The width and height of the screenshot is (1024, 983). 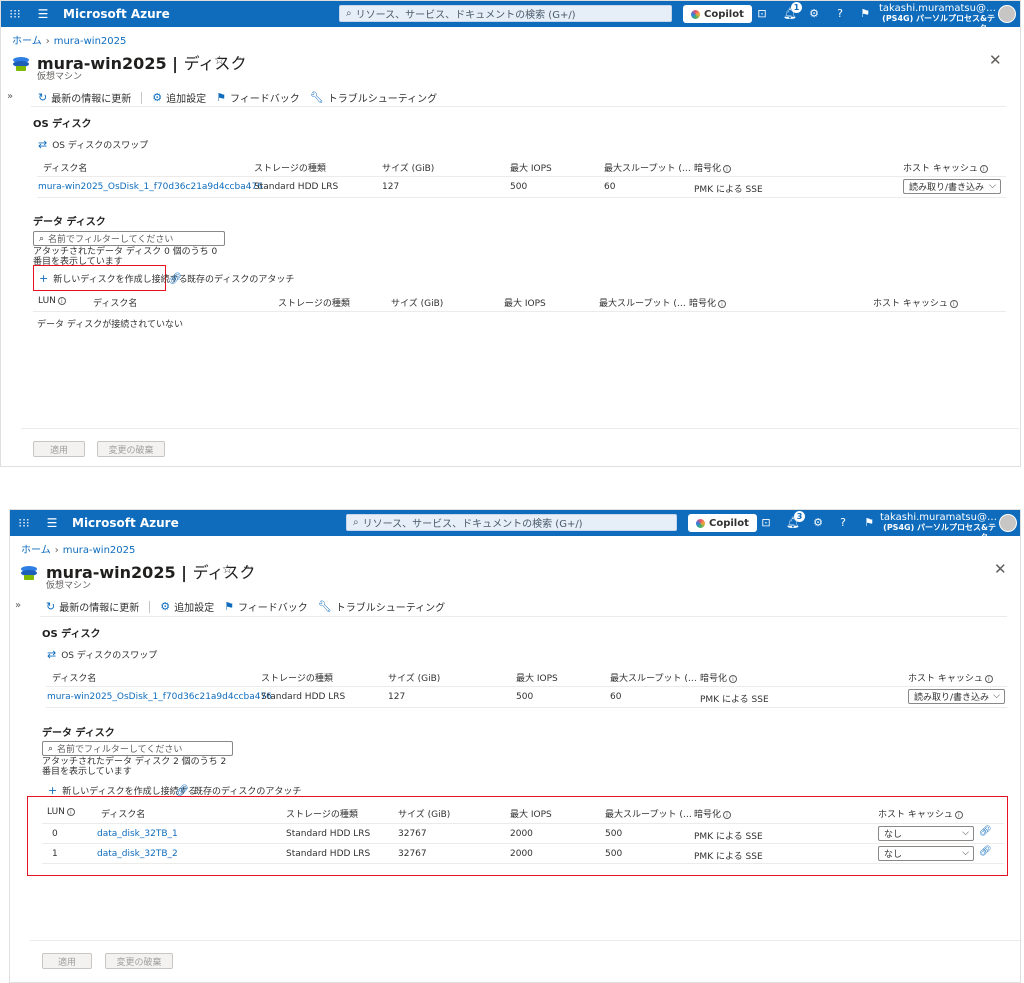 What do you see at coordinates (65, 169) in the screenshot?
I see `os-col-name: ディスク名` at bounding box center [65, 169].